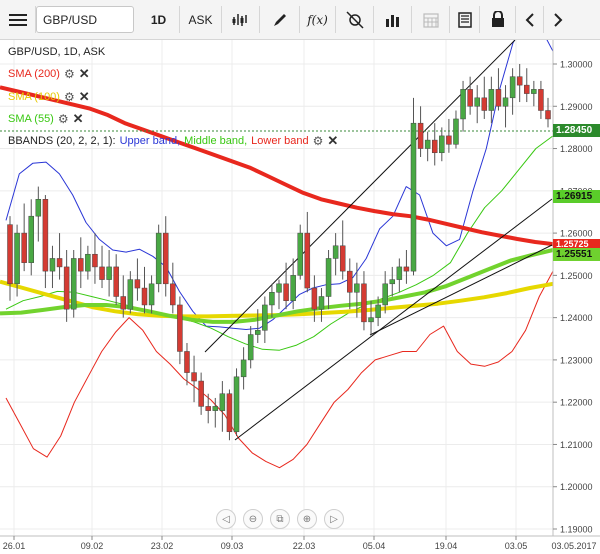  I want to click on templates-button, so click(465, 19).